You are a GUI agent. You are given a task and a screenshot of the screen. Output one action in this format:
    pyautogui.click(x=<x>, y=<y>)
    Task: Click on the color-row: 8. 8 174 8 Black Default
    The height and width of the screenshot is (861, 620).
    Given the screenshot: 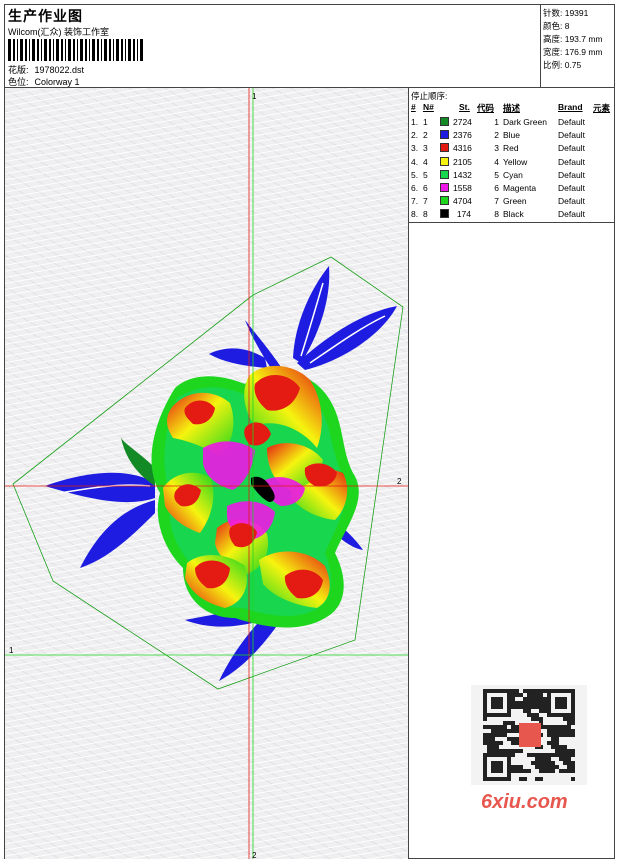 What is the action you would take?
    pyautogui.click(x=512, y=214)
    